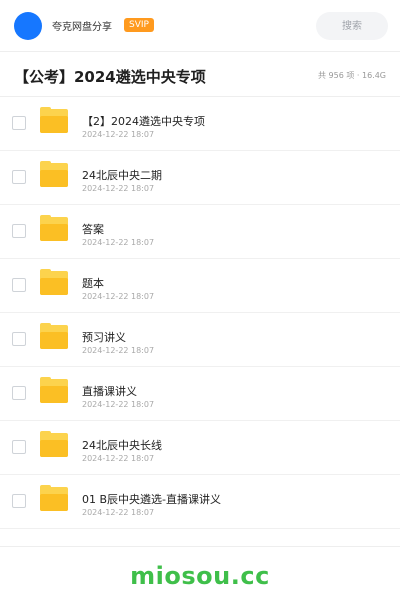 Image resolution: width=400 pixels, height=600 pixels. I want to click on share-meta: 共 956 项 · 16.4G, so click(352, 75).